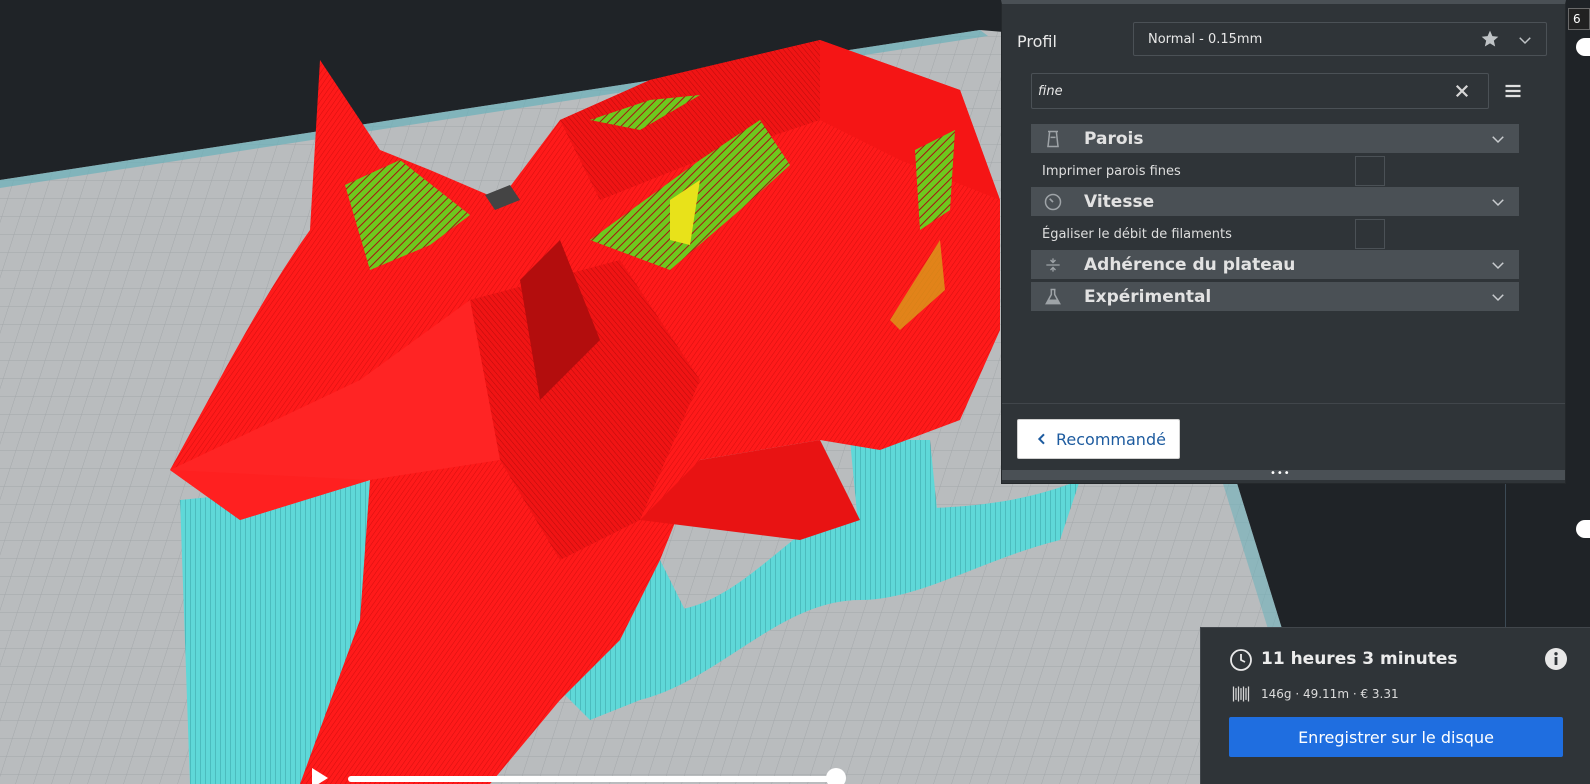 The width and height of the screenshot is (1590, 784). Describe the element at coordinates (1583, 47) in the screenshot. I see `layer-slider-top-handle` at that location.